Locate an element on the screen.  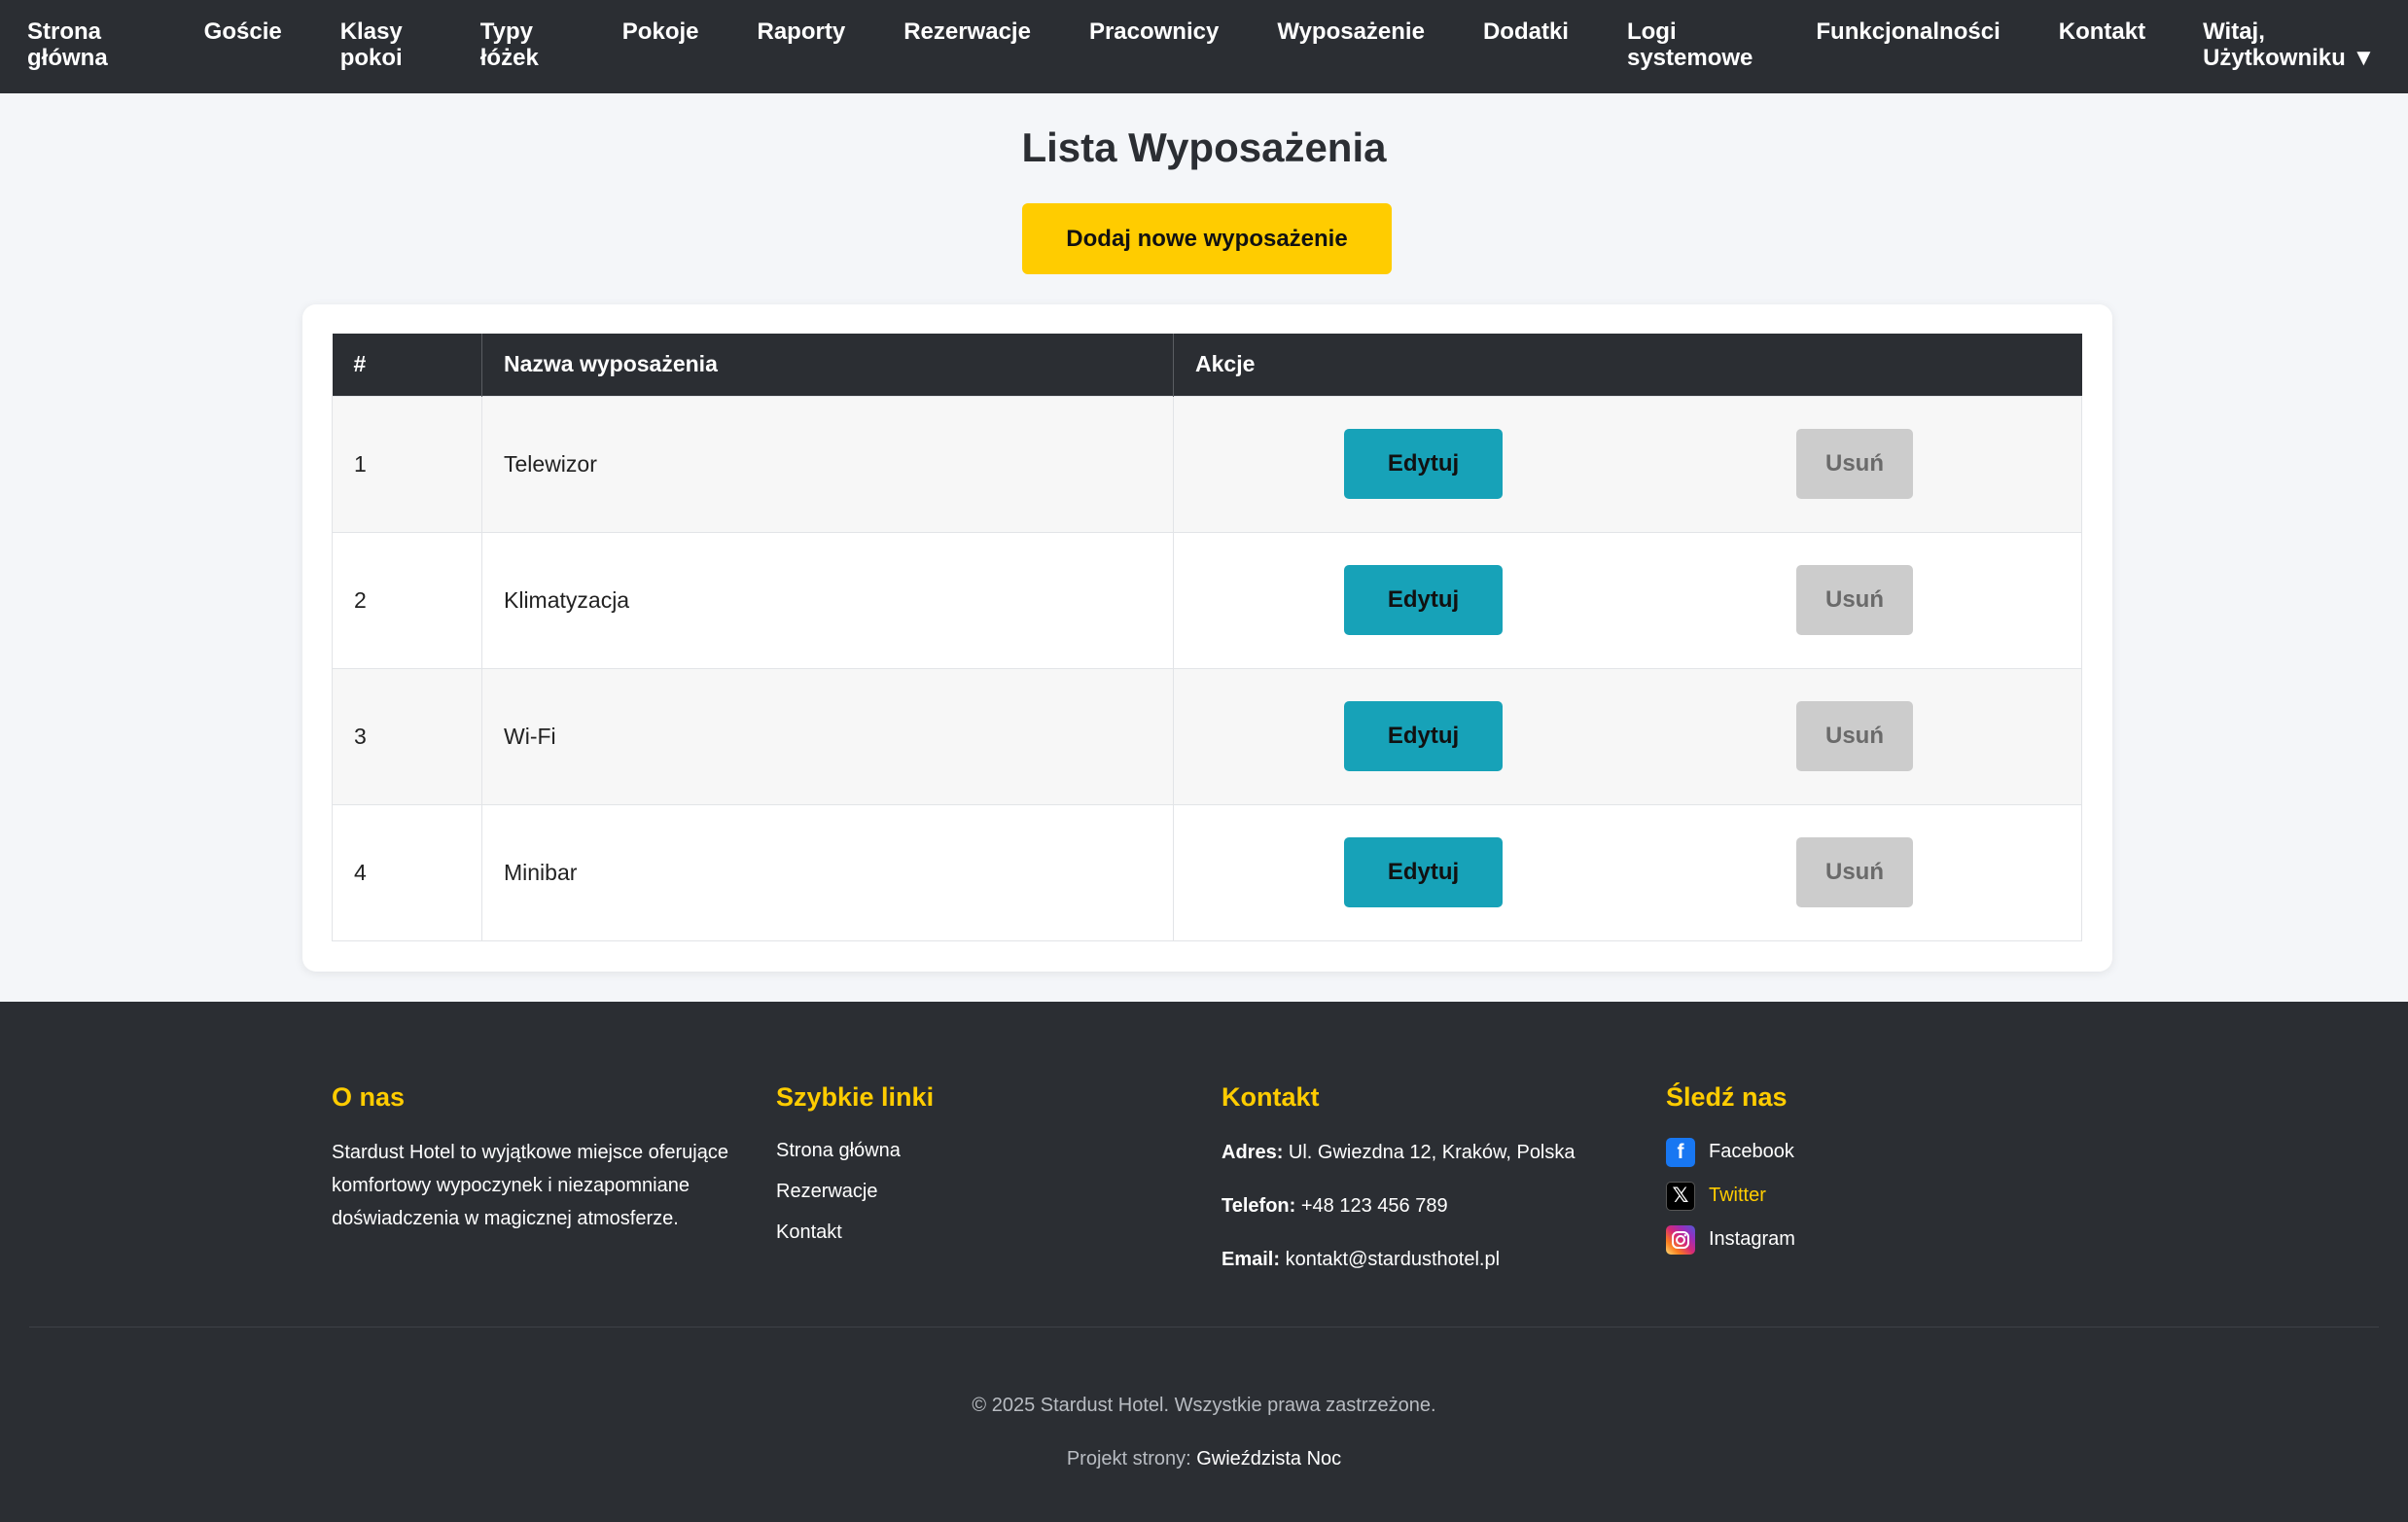
social-link-facebook: f Facebook is located at coordinates (1731, 1152).